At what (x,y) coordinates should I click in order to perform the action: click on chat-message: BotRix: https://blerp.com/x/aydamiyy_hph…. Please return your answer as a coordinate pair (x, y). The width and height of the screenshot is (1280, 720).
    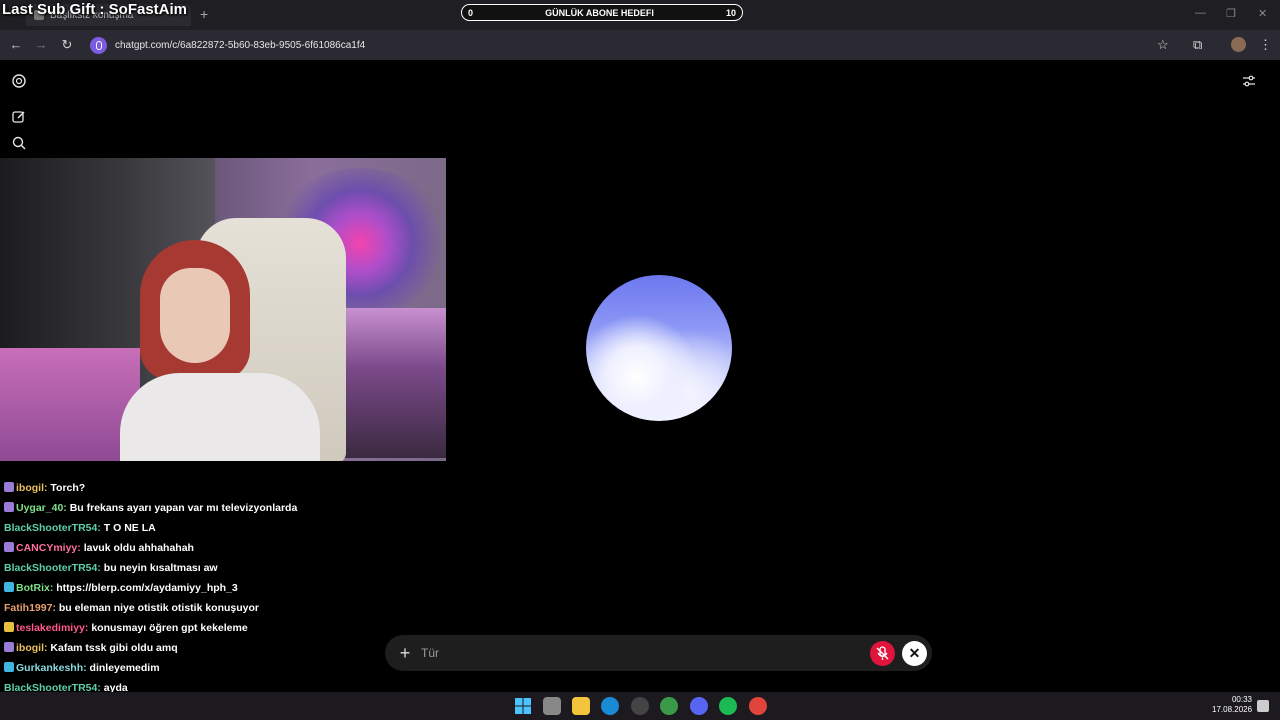
    Looking at the image, I should click on (210, 588).